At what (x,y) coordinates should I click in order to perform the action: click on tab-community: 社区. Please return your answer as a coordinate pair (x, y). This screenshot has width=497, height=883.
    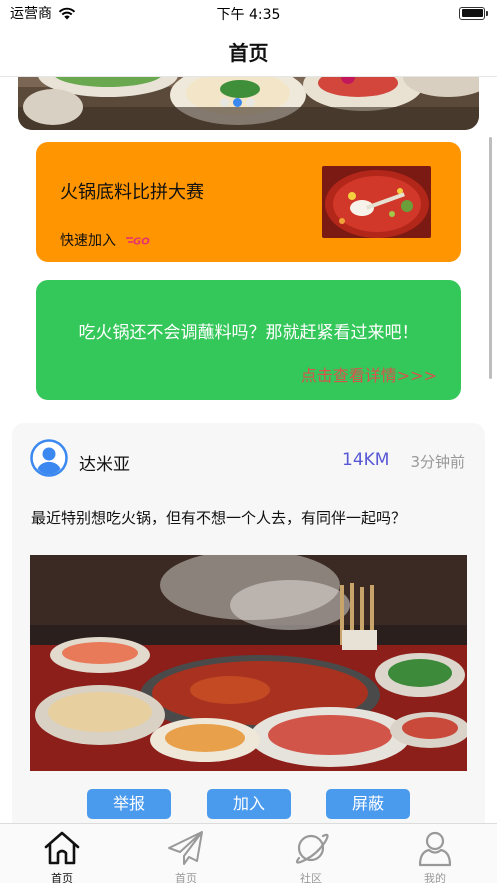
    Looking at the image, I should click on (311, 855).